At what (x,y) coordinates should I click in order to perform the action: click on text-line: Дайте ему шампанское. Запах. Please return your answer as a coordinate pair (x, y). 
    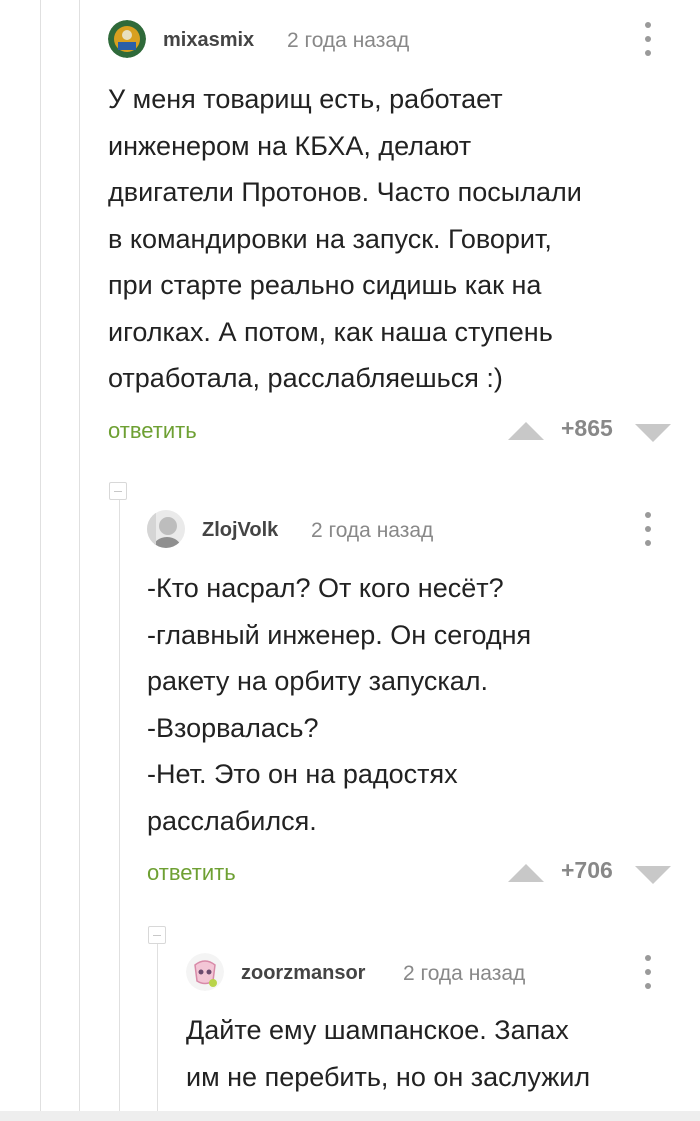
    Looking at the image, I should click on (377, 1030).